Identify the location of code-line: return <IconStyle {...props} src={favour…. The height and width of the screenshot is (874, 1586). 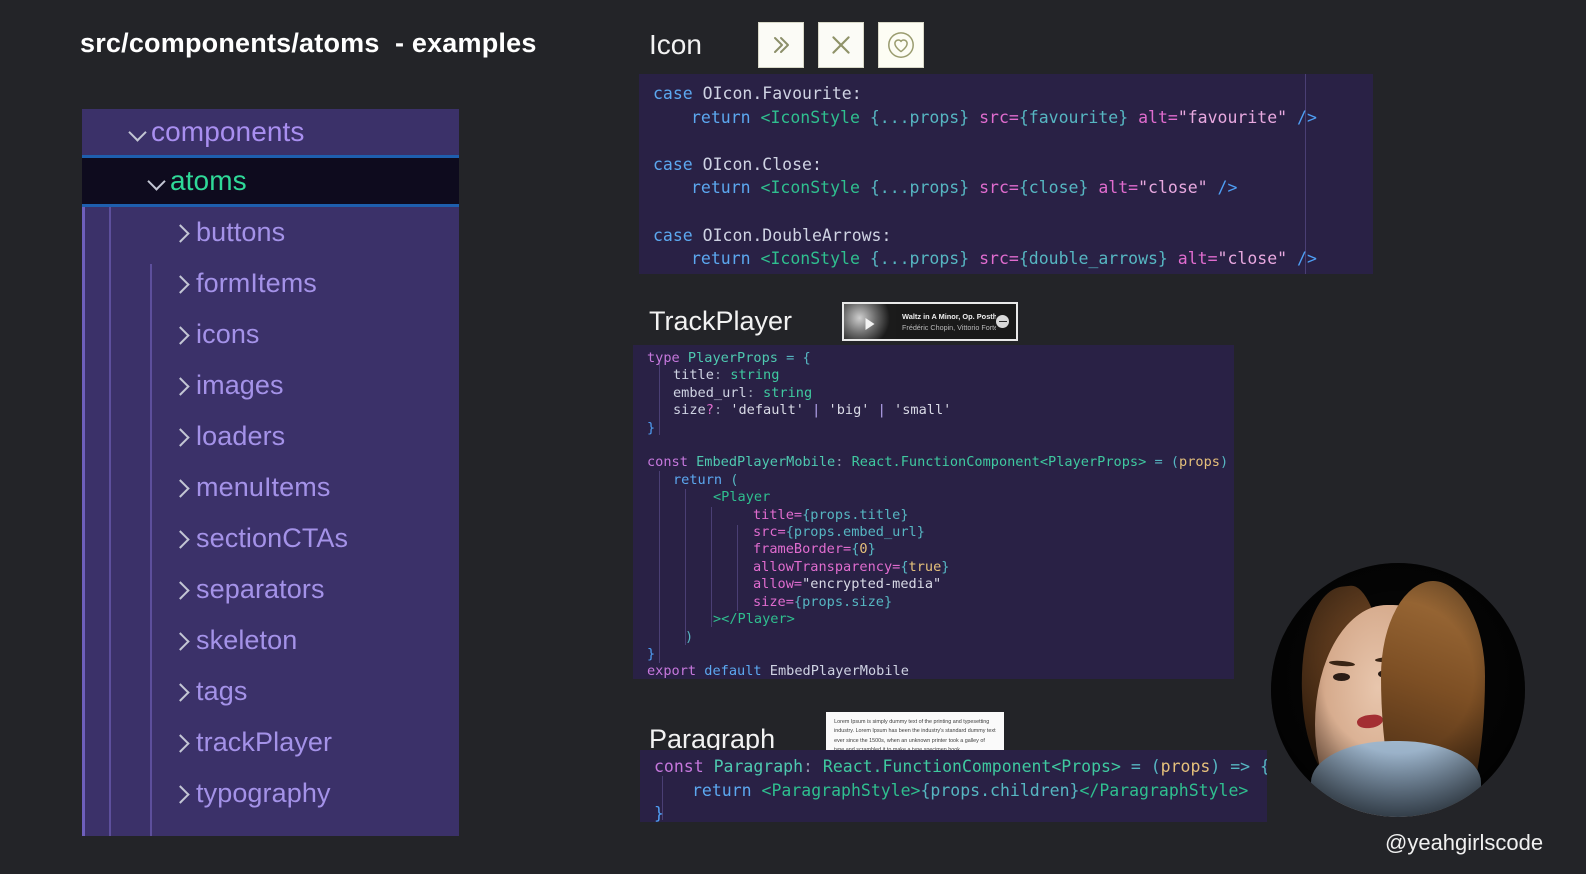
(1004, 117).